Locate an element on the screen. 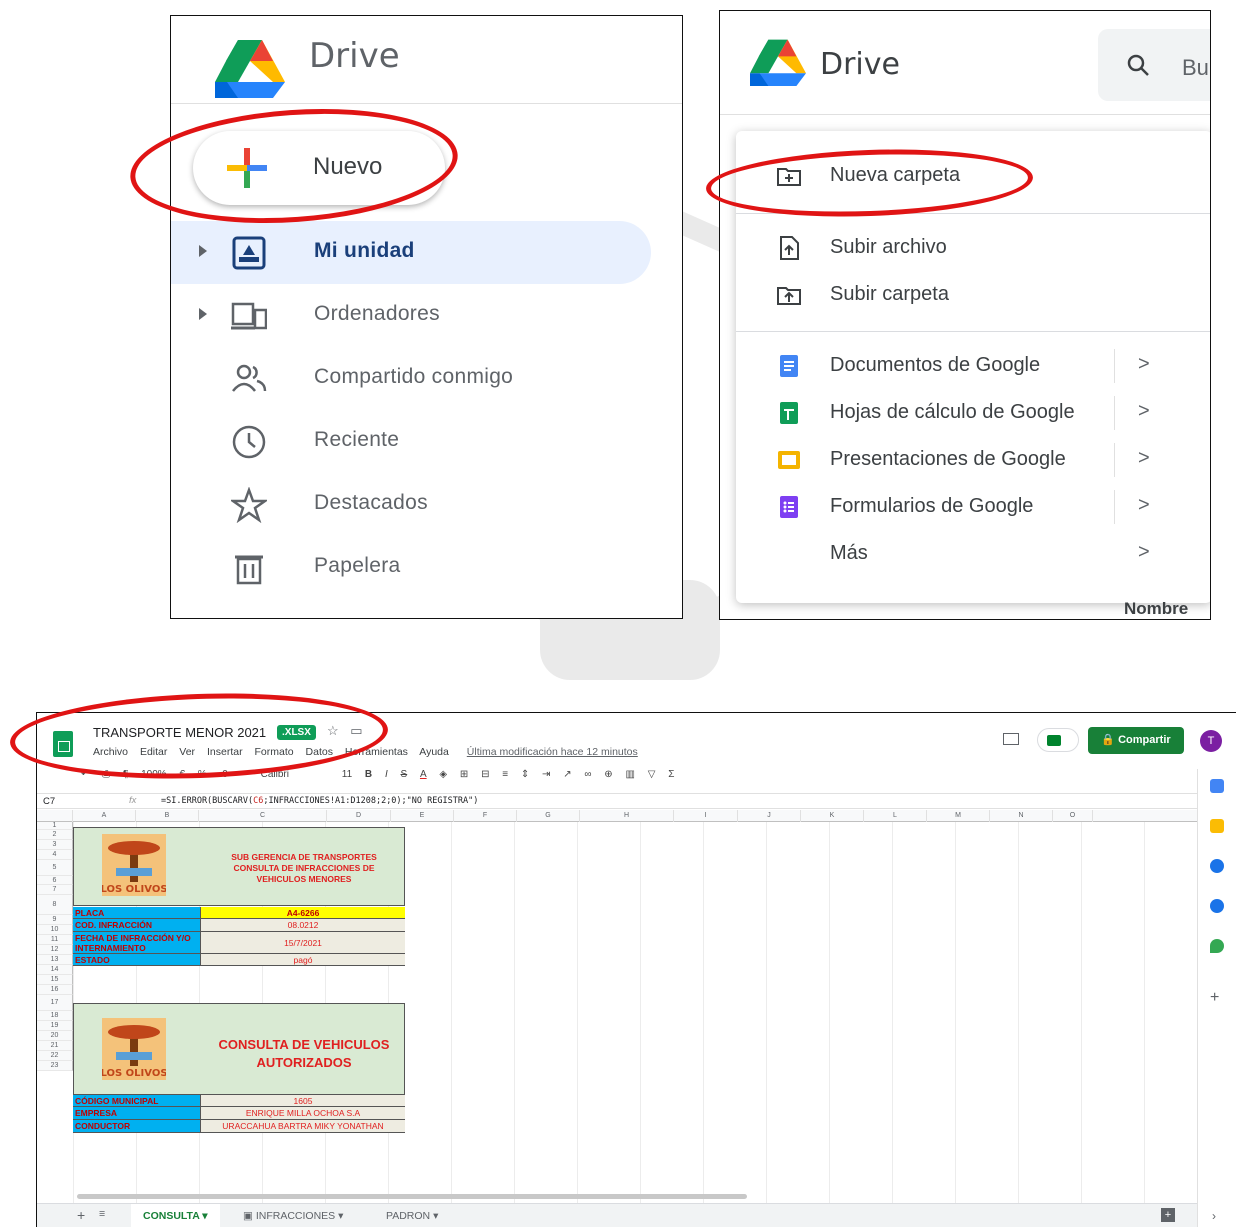 This screenshot has width=1236, height=1227. calendar-icon is located at coordinates (1217, 786).